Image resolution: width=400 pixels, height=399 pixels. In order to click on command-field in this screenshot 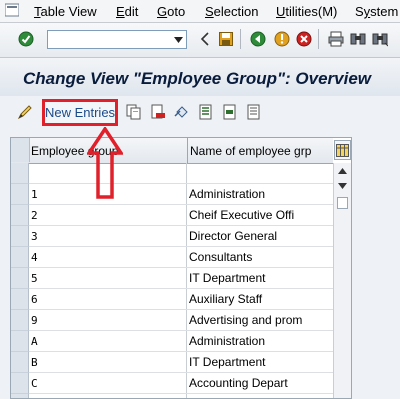, I will do `click(117, 39)`.